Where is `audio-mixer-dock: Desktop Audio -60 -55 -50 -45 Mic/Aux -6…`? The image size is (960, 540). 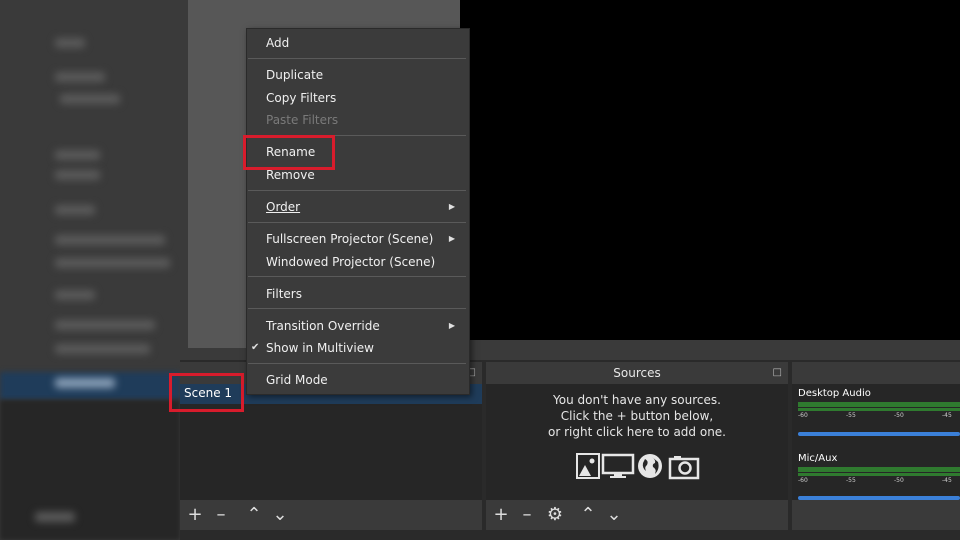
audio-mixer-dock: Desktop Audio -60 -55 -50 -45 Mic/Aux -6… is located at coordinates (876, 446).